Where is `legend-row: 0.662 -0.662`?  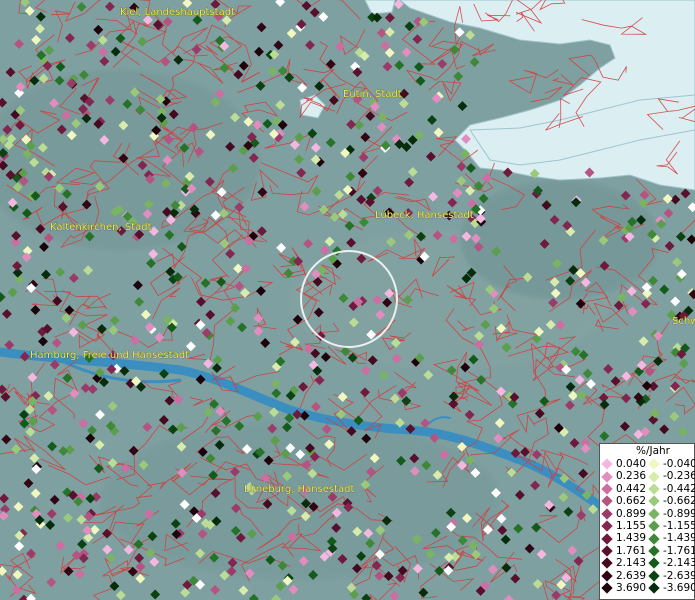 legend-row: 0.662 -0.662 is located at coordinates (647, 501).